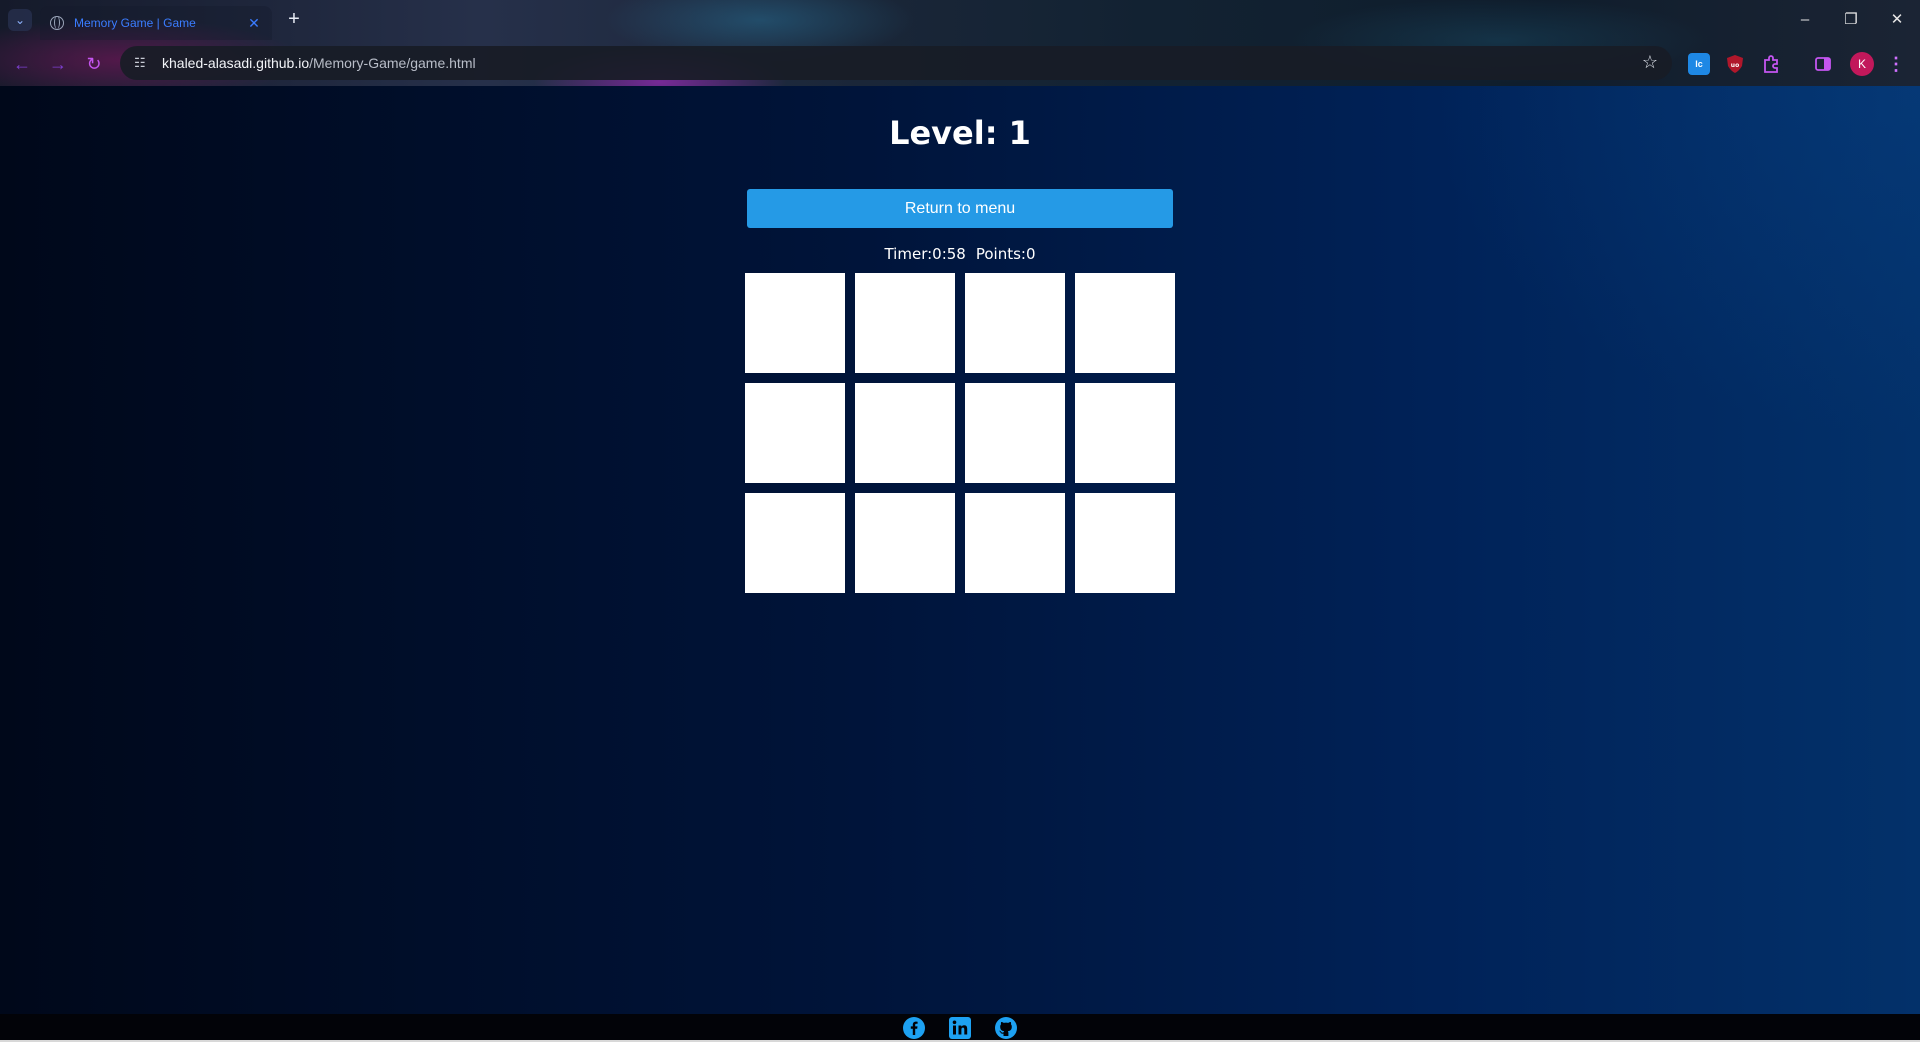  Describe the element at coordinates (1862, 64) in the screenshot. I see `profile-avatar: K` at that location.